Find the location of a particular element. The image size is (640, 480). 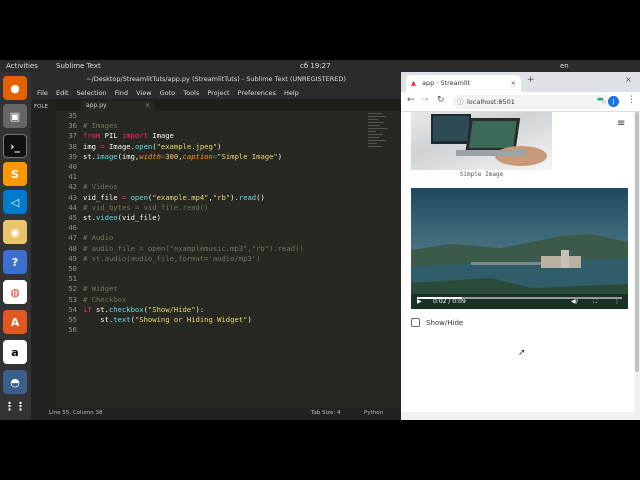

line-number: 54 is located at coordinates (72, 309).